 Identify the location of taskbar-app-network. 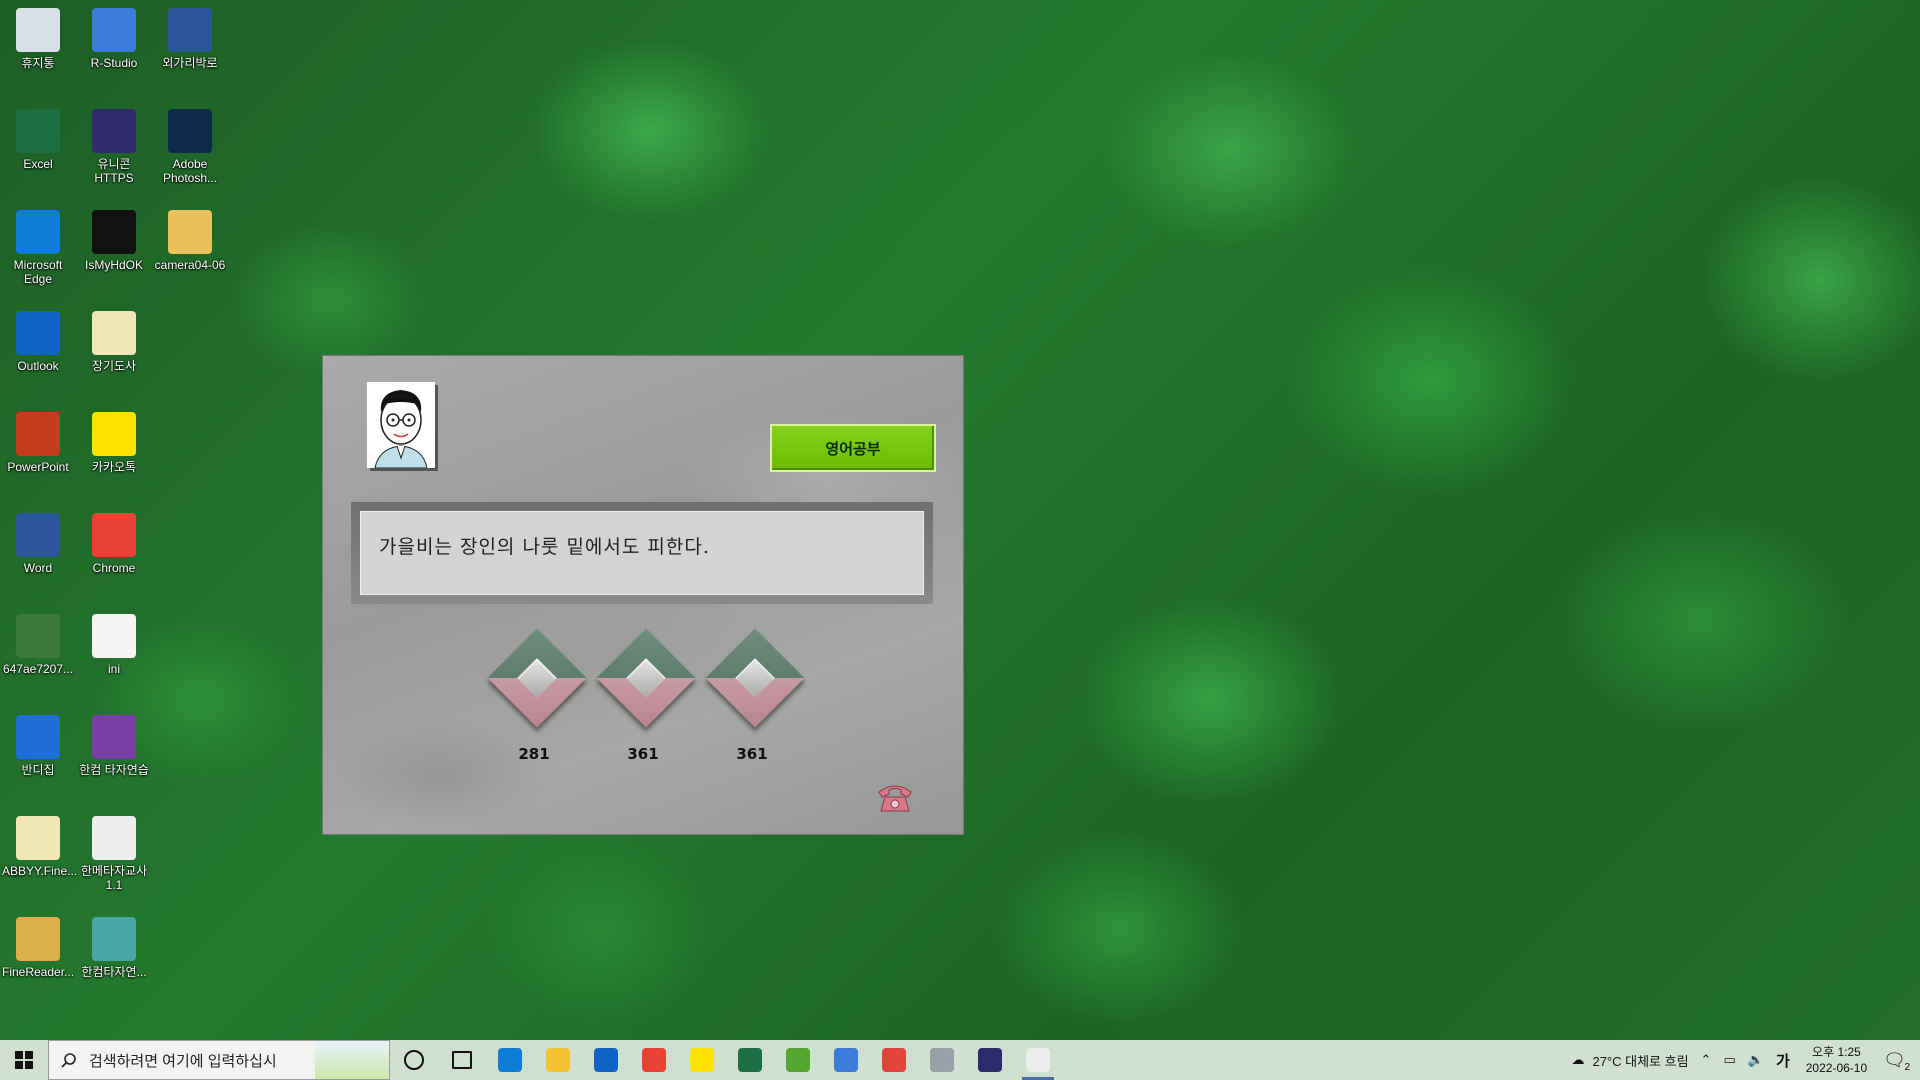
(846, 1060).